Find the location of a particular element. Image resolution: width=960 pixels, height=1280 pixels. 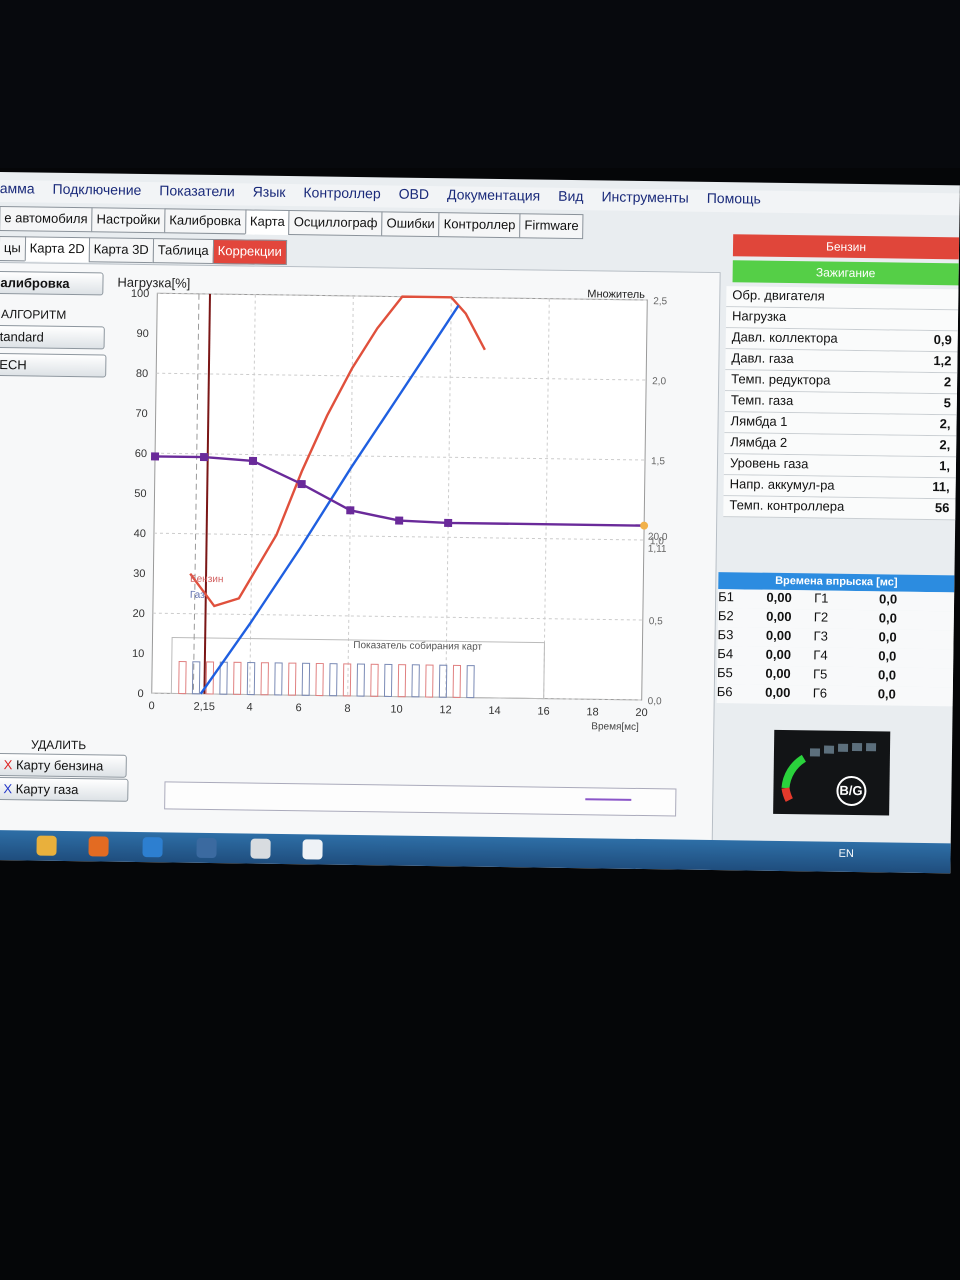

subtab-map-2d: Карта 2D is located at coordinates (57, 249).